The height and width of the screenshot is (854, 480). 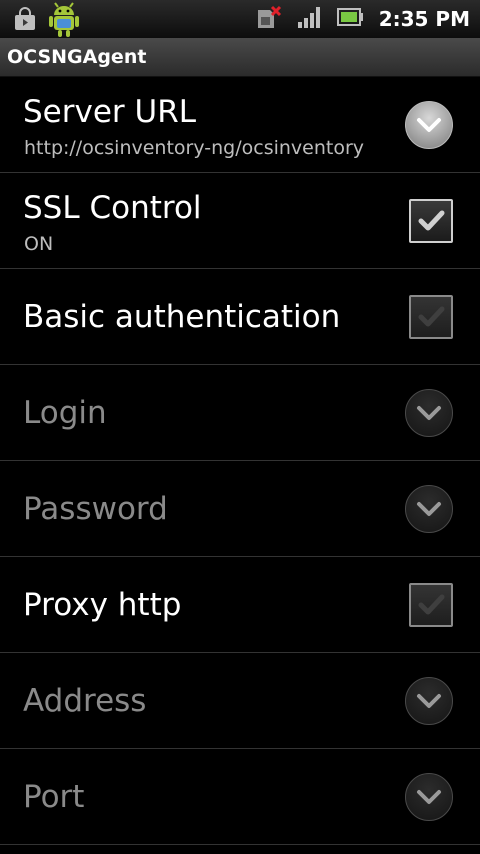 What do you see at coordinates (350, 19) in the screenshot?
I see `battery-icon` at bounding box center [350, 19].